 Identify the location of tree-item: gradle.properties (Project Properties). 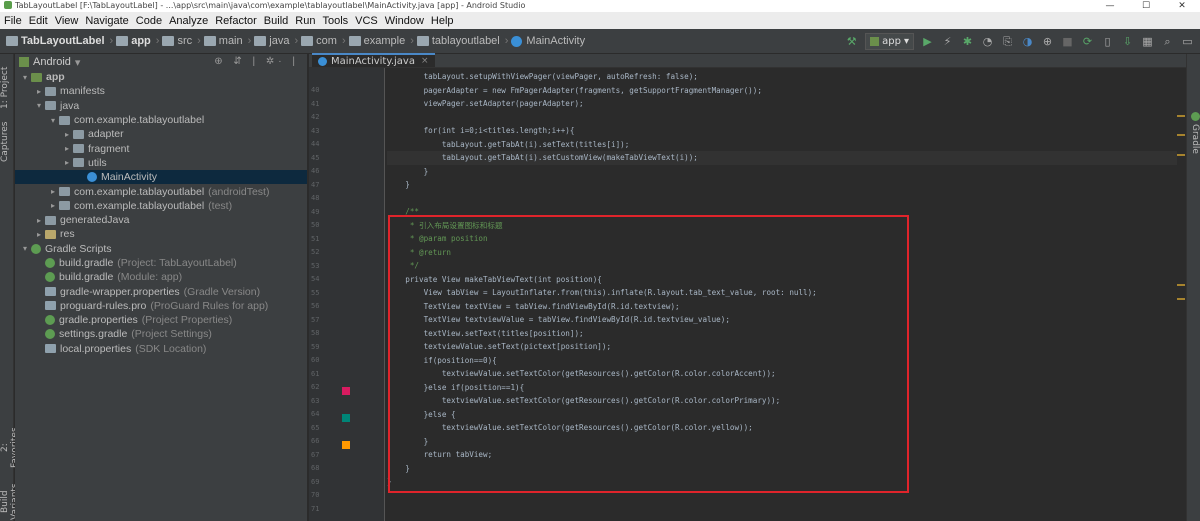
(161, 320).